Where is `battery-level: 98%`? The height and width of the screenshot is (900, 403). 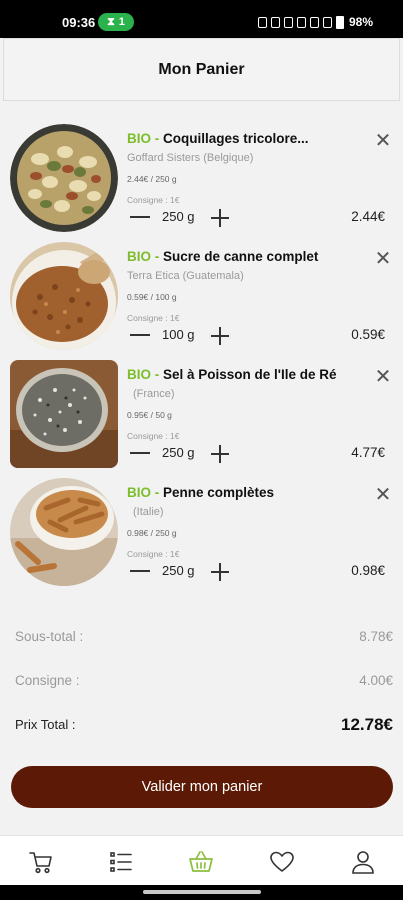
battery-level: 98% is located at coordinates (360, 22).